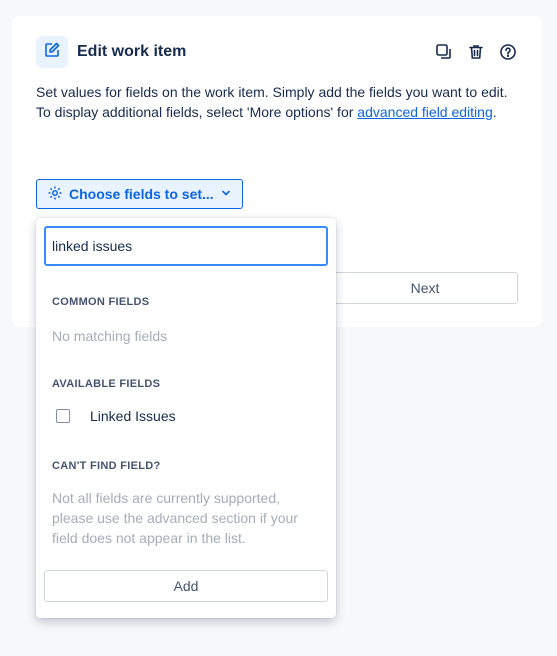 This screenshot has width=557, height=656. I want to click on available-fields-label: AVAILABLE FIELDS, so click(106, 384).